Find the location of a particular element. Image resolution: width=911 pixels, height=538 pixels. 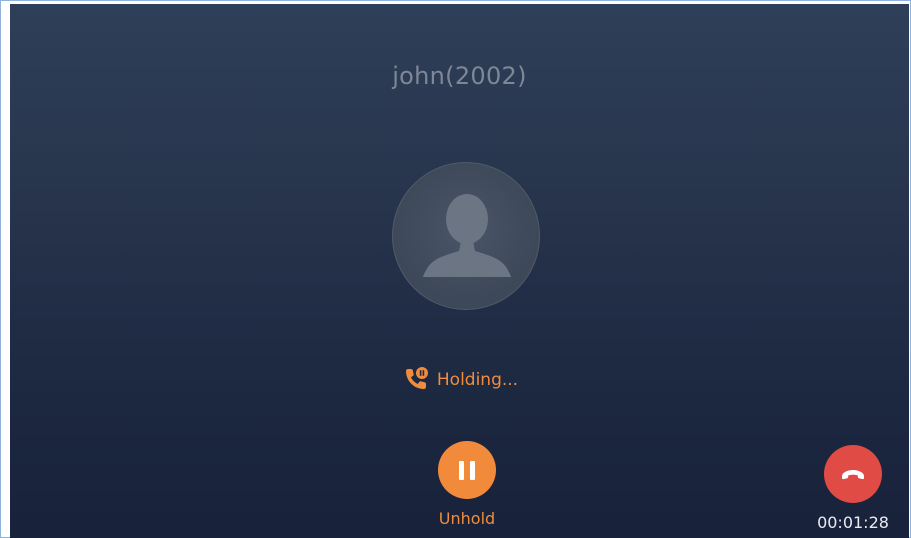

end-call-control: 00:01:28 is located at coordinates (853, 488).